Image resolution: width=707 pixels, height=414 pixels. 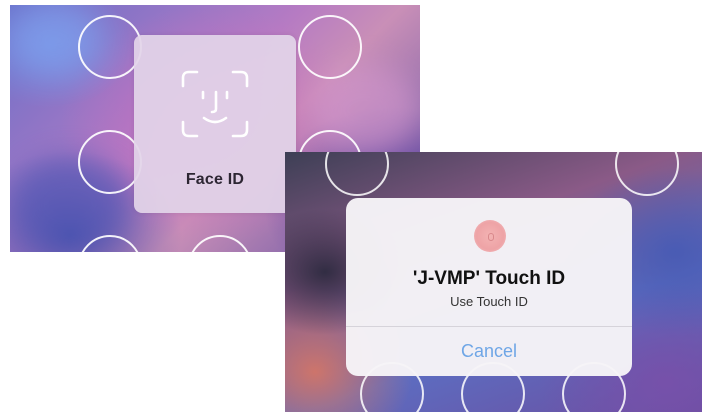 I want to click on cancel-button: Cancel, so click(x=489, y=351).